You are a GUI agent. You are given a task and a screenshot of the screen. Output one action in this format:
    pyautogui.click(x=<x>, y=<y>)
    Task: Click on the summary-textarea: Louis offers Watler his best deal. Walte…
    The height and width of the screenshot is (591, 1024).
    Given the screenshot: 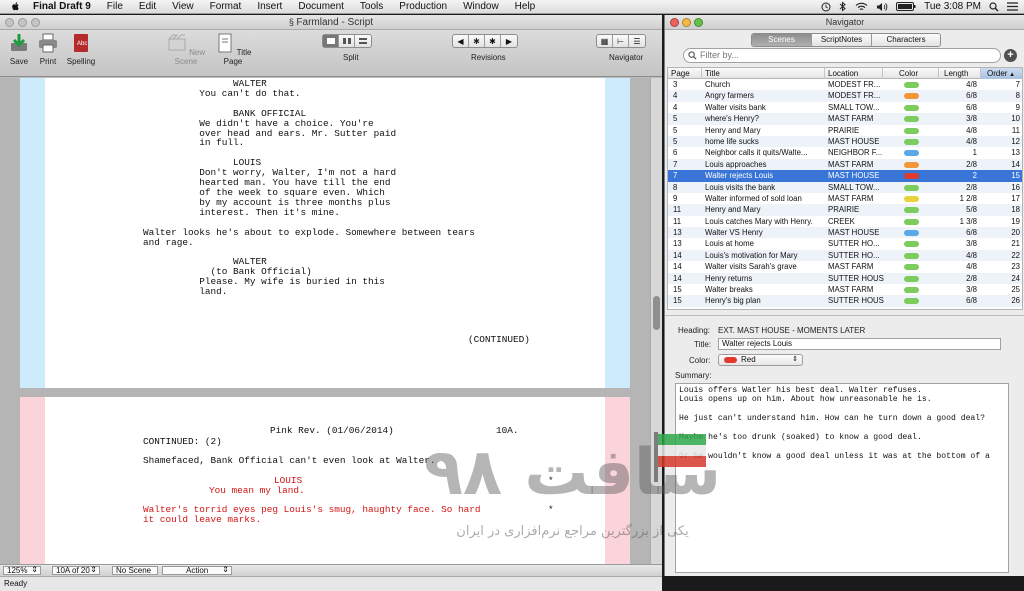 What is the action you would take?
    pyautogui.click(x=842, y=478)
    